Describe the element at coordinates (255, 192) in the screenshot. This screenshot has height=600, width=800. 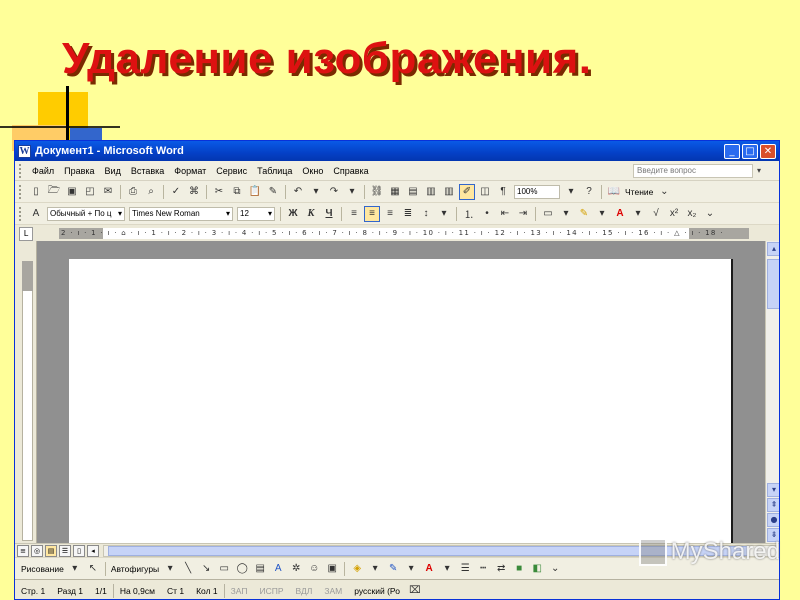
I see `paste-icon: 📋` at that location.